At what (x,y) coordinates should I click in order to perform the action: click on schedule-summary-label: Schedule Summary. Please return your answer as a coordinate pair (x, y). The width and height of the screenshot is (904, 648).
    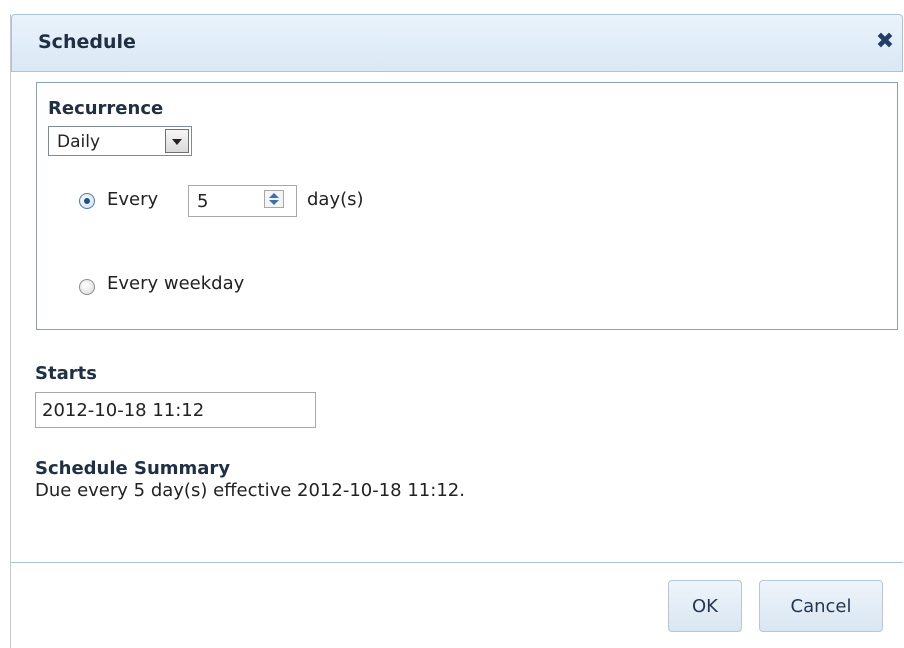
    Looking at the image, I should click on (133, 468).